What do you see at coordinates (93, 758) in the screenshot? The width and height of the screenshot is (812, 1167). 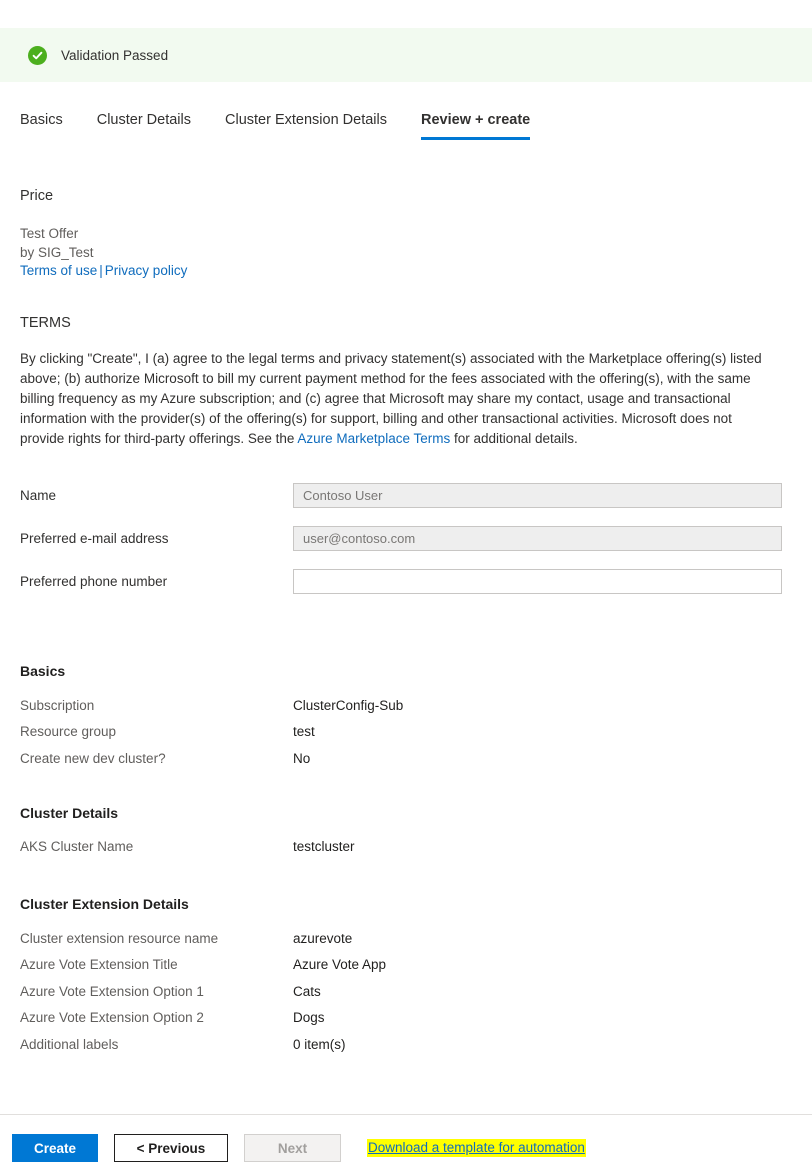 I see `row-key: Create new dev cluster?` at bounding box center [93, 758].